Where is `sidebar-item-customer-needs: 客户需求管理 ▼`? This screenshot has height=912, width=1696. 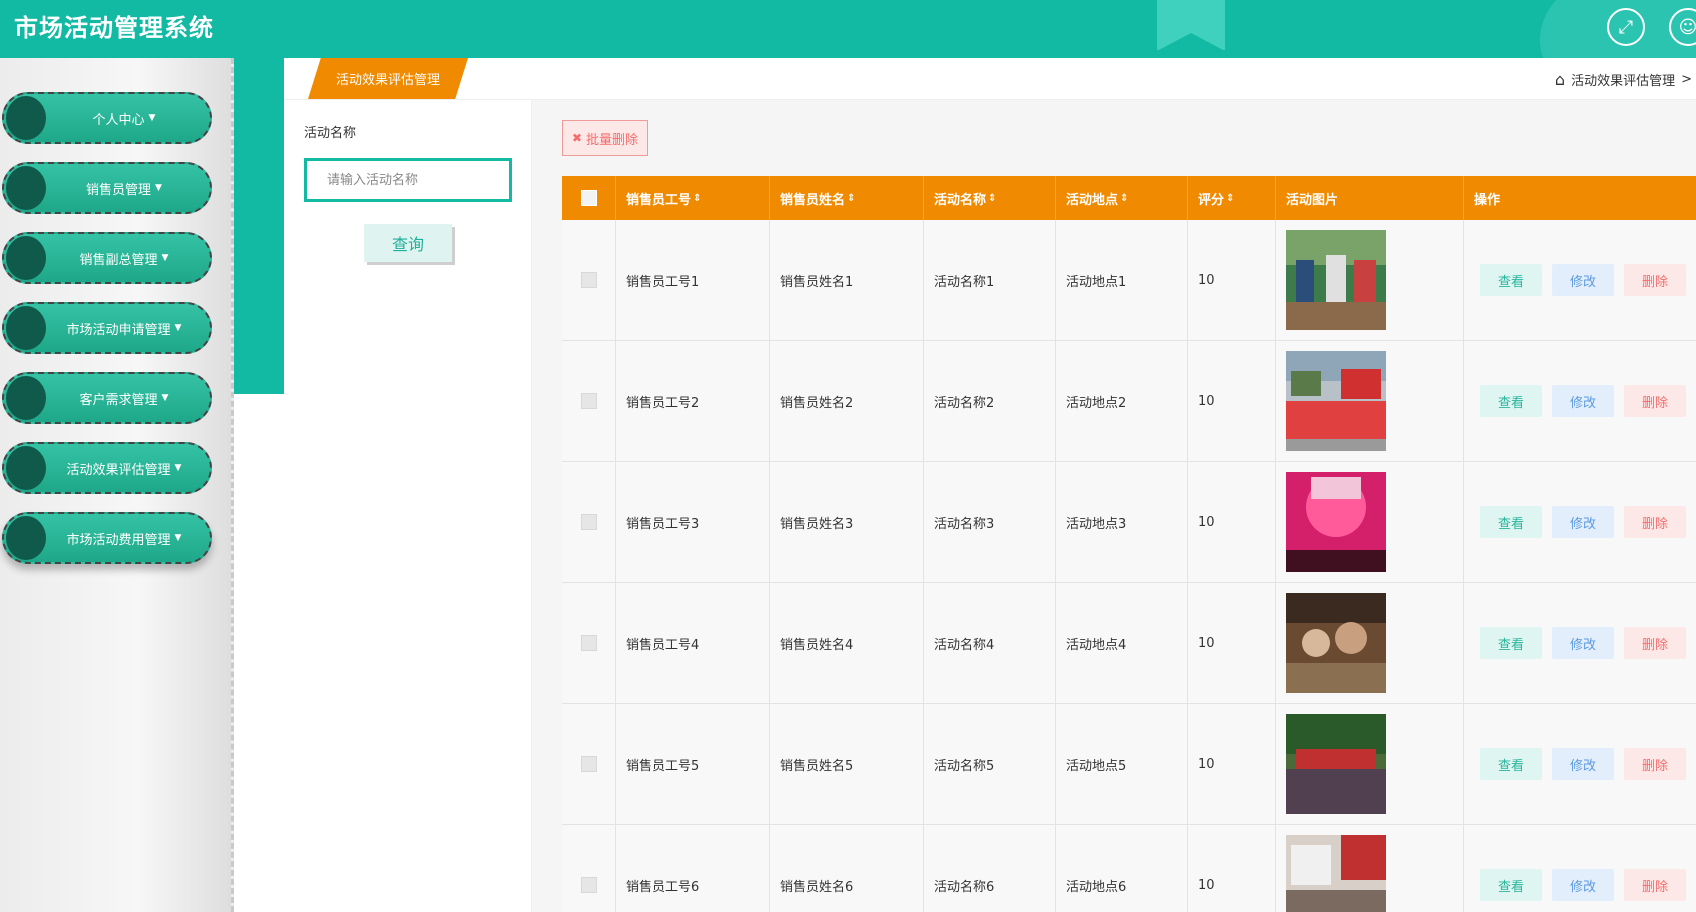 sidebar-item-customer-needs: 客户需求管理 ▼ is located at coordinates (107, 398).